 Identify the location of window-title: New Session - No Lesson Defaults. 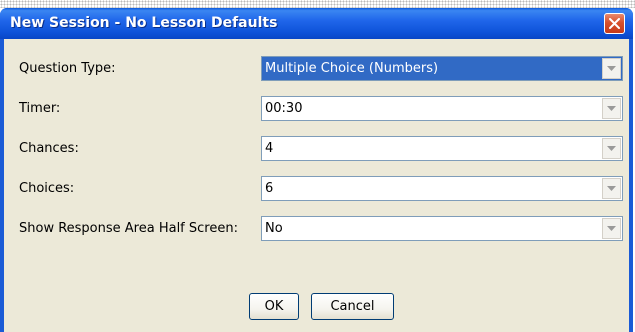
(144, 23).